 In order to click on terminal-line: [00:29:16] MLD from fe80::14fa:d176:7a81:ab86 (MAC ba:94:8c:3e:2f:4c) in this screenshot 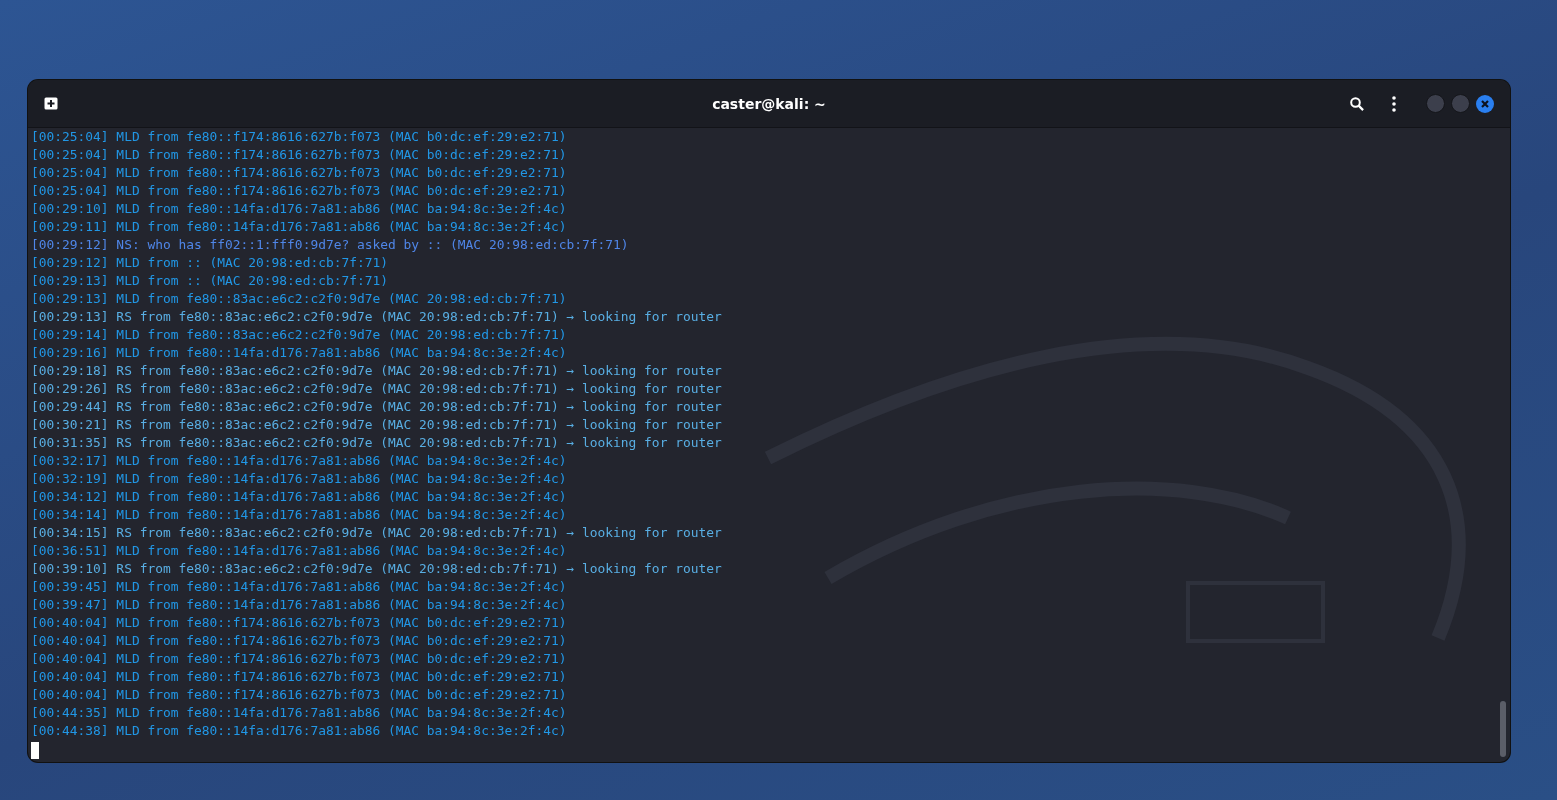, I will do `click(299, 353)`.